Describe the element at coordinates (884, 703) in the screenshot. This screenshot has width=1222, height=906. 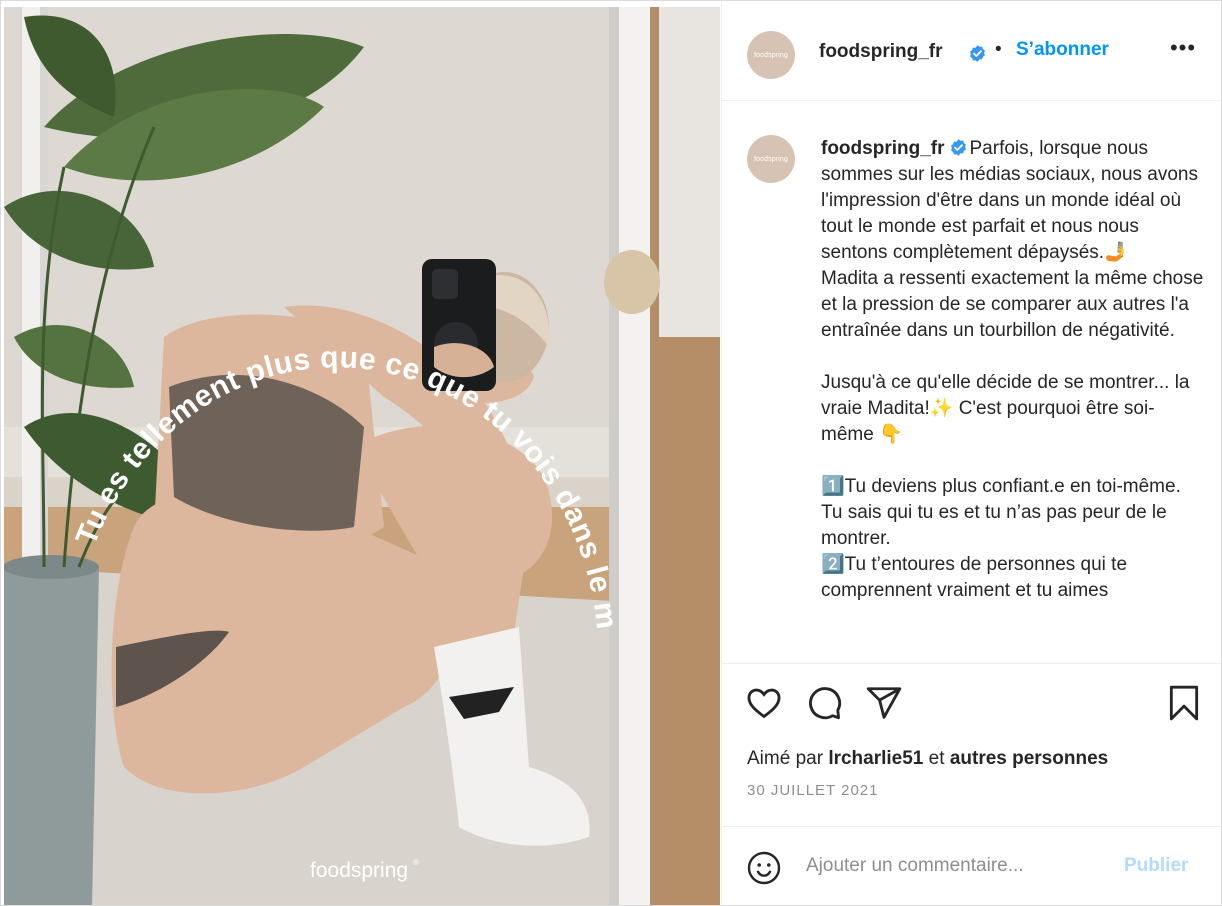
I see `share-icon` at that location.